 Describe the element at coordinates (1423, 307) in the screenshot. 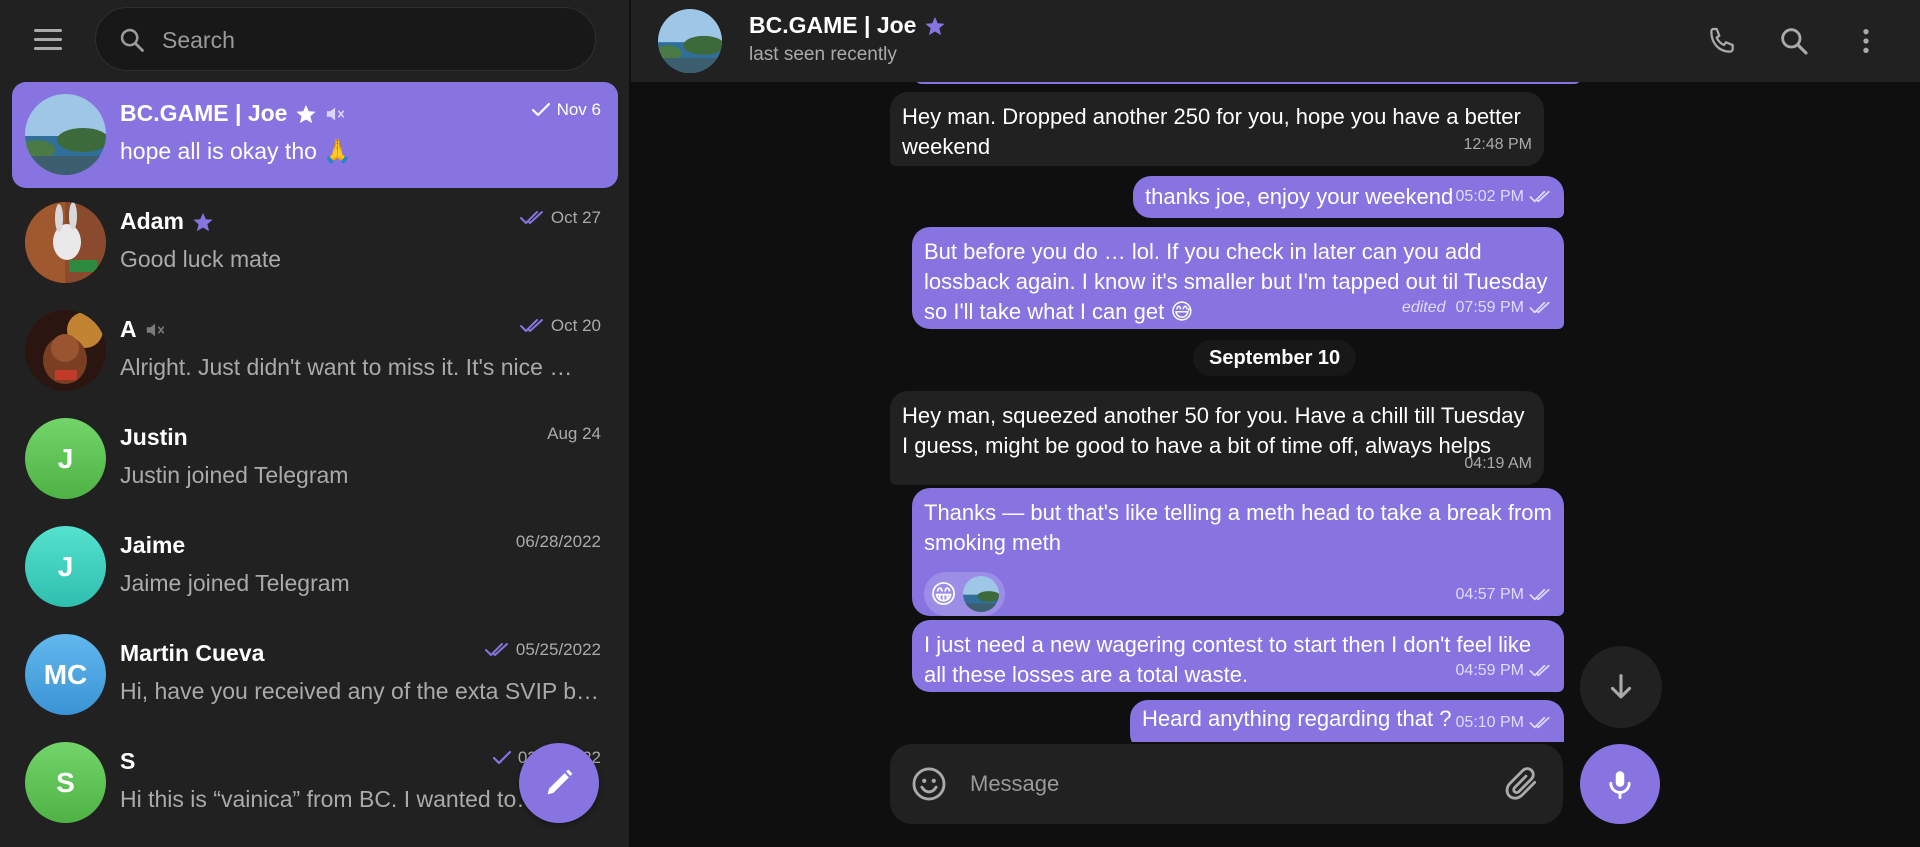

I see `edited-label: edited` at that location.